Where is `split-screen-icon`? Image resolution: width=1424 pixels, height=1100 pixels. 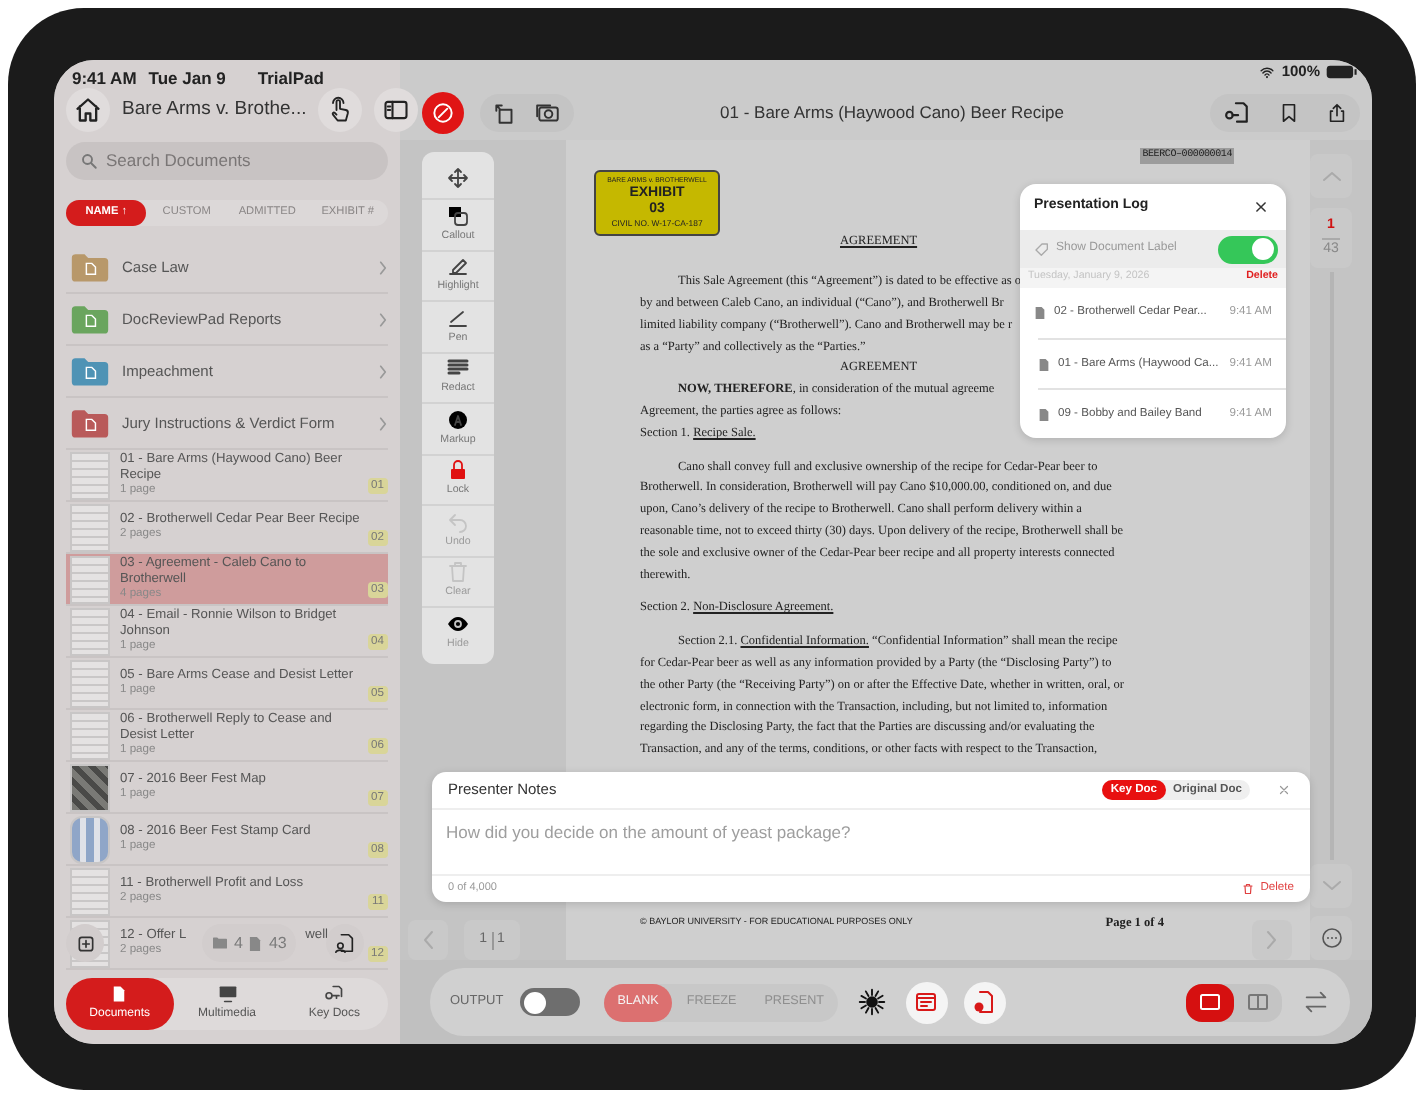 split-screen-icon is located at coordinates (1258, 1002).